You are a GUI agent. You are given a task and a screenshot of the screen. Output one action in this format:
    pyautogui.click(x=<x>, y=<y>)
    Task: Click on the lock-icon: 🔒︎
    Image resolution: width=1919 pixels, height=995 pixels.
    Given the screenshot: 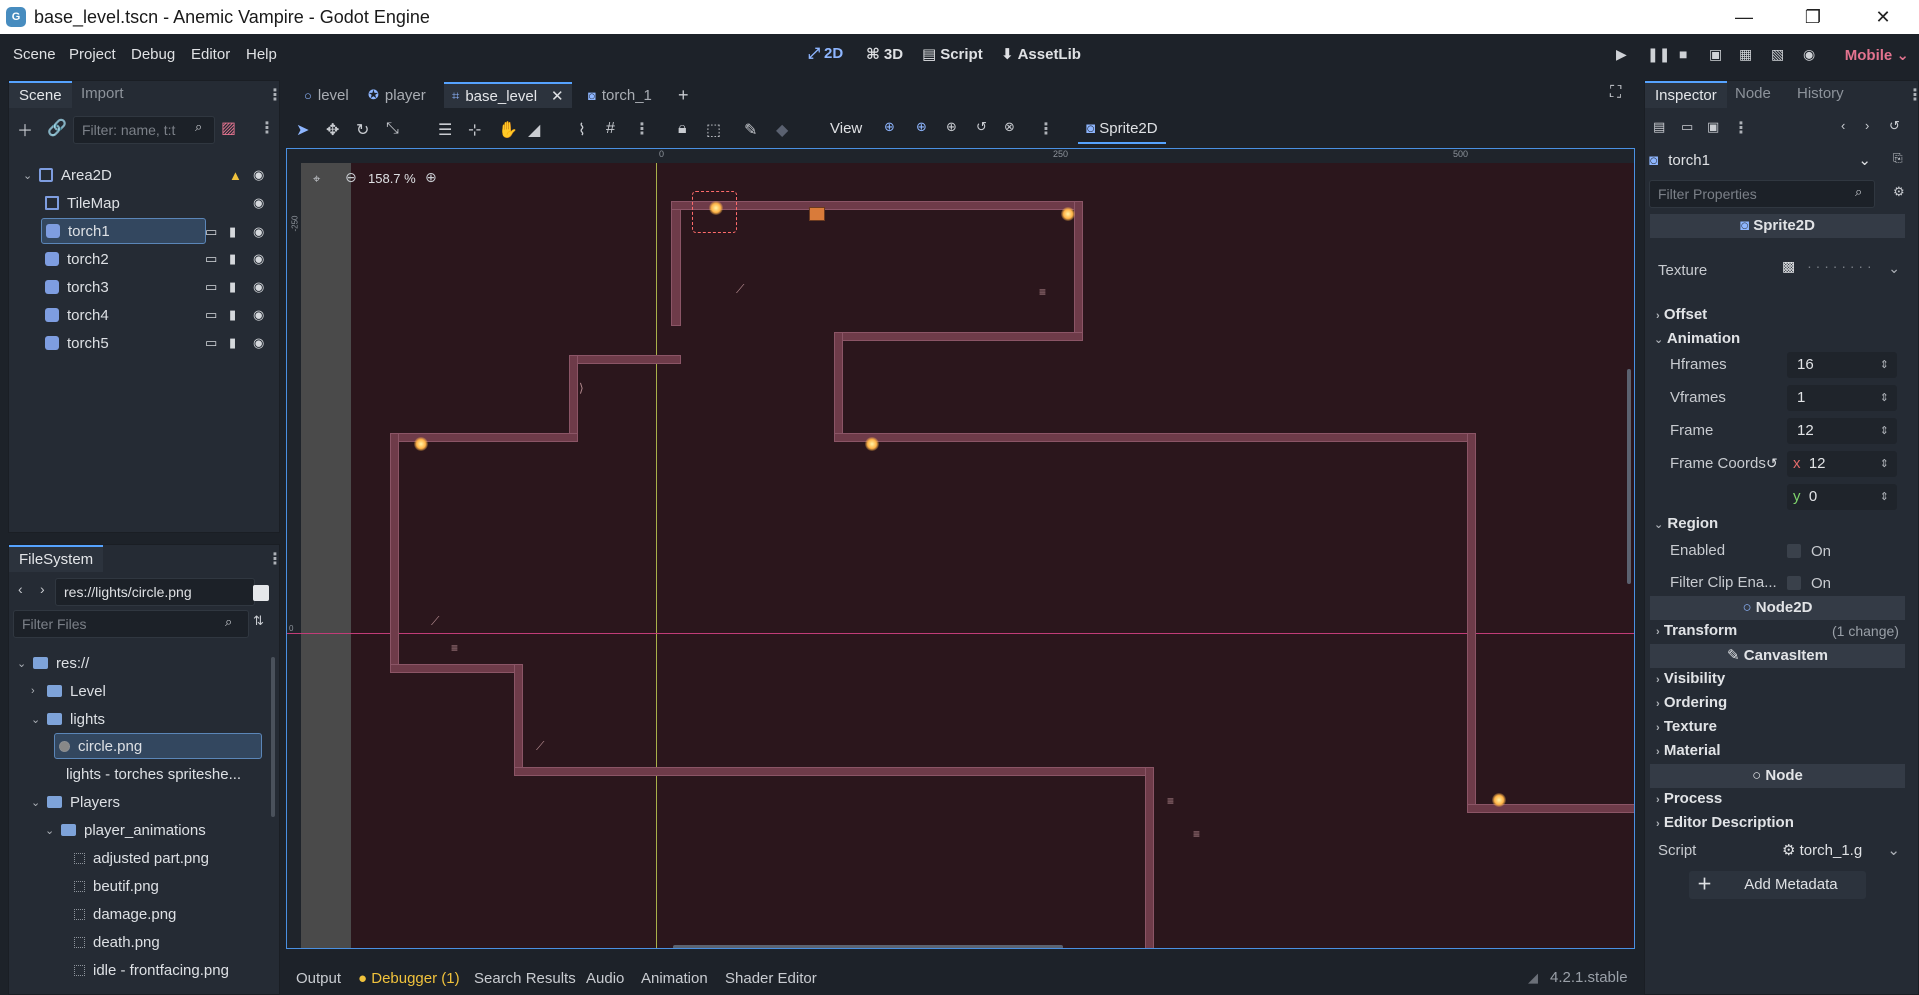 What is the action you would take?
    pyautogui.click(x=682, y=129)
    